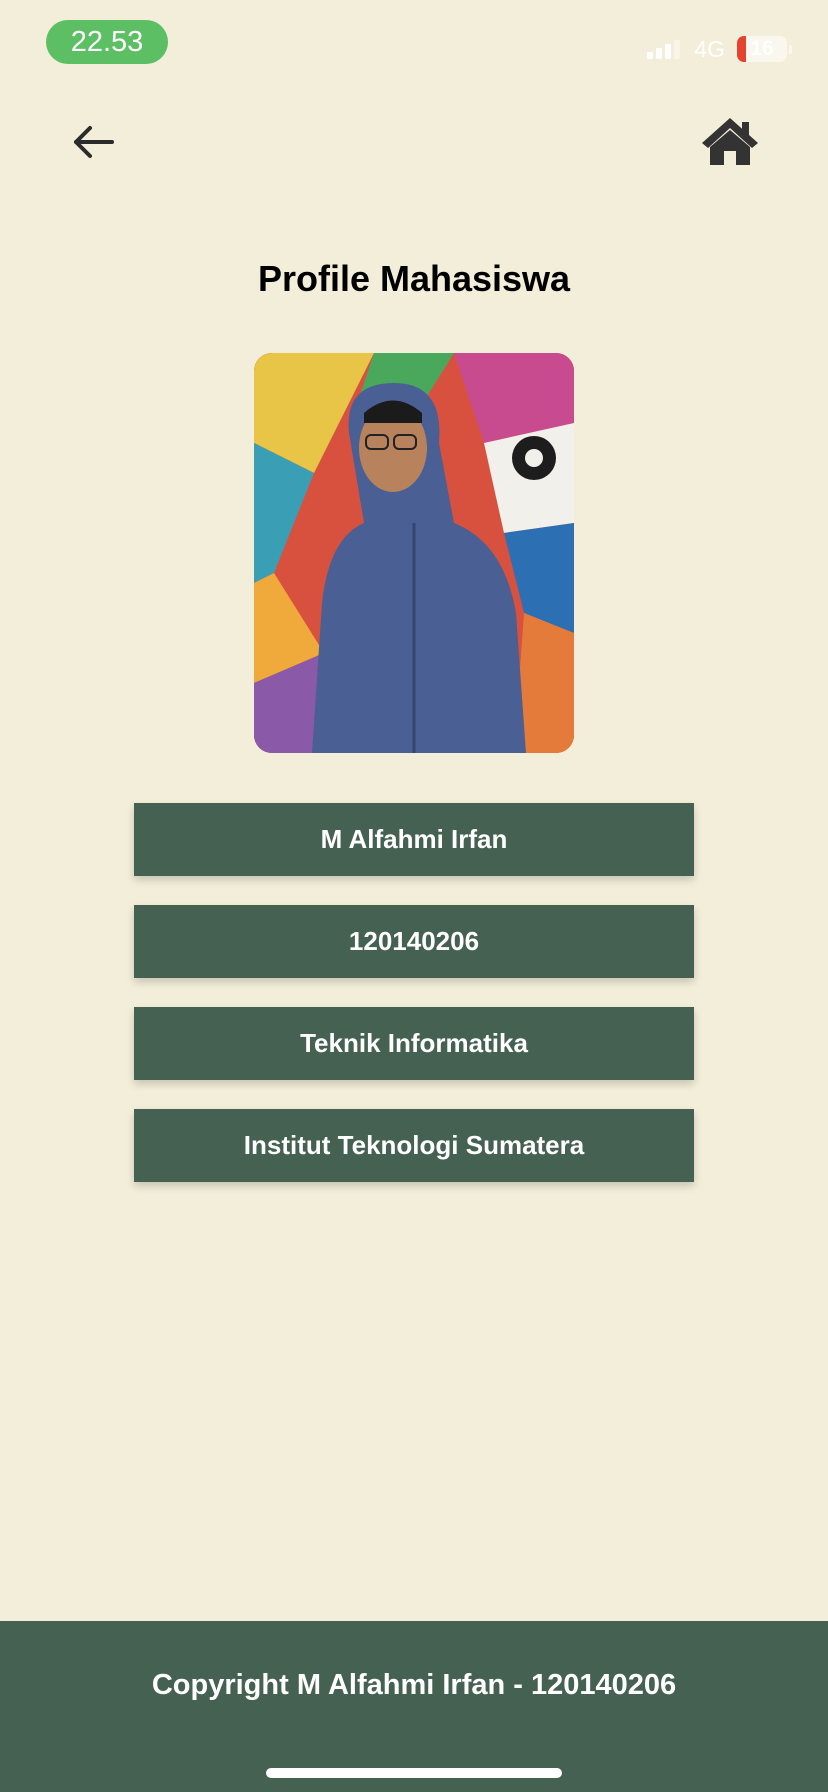  What do you see at coordinates (107, 42) in the screenshot?
I see `status-time: 22.53` at bounding box center [107, 42].